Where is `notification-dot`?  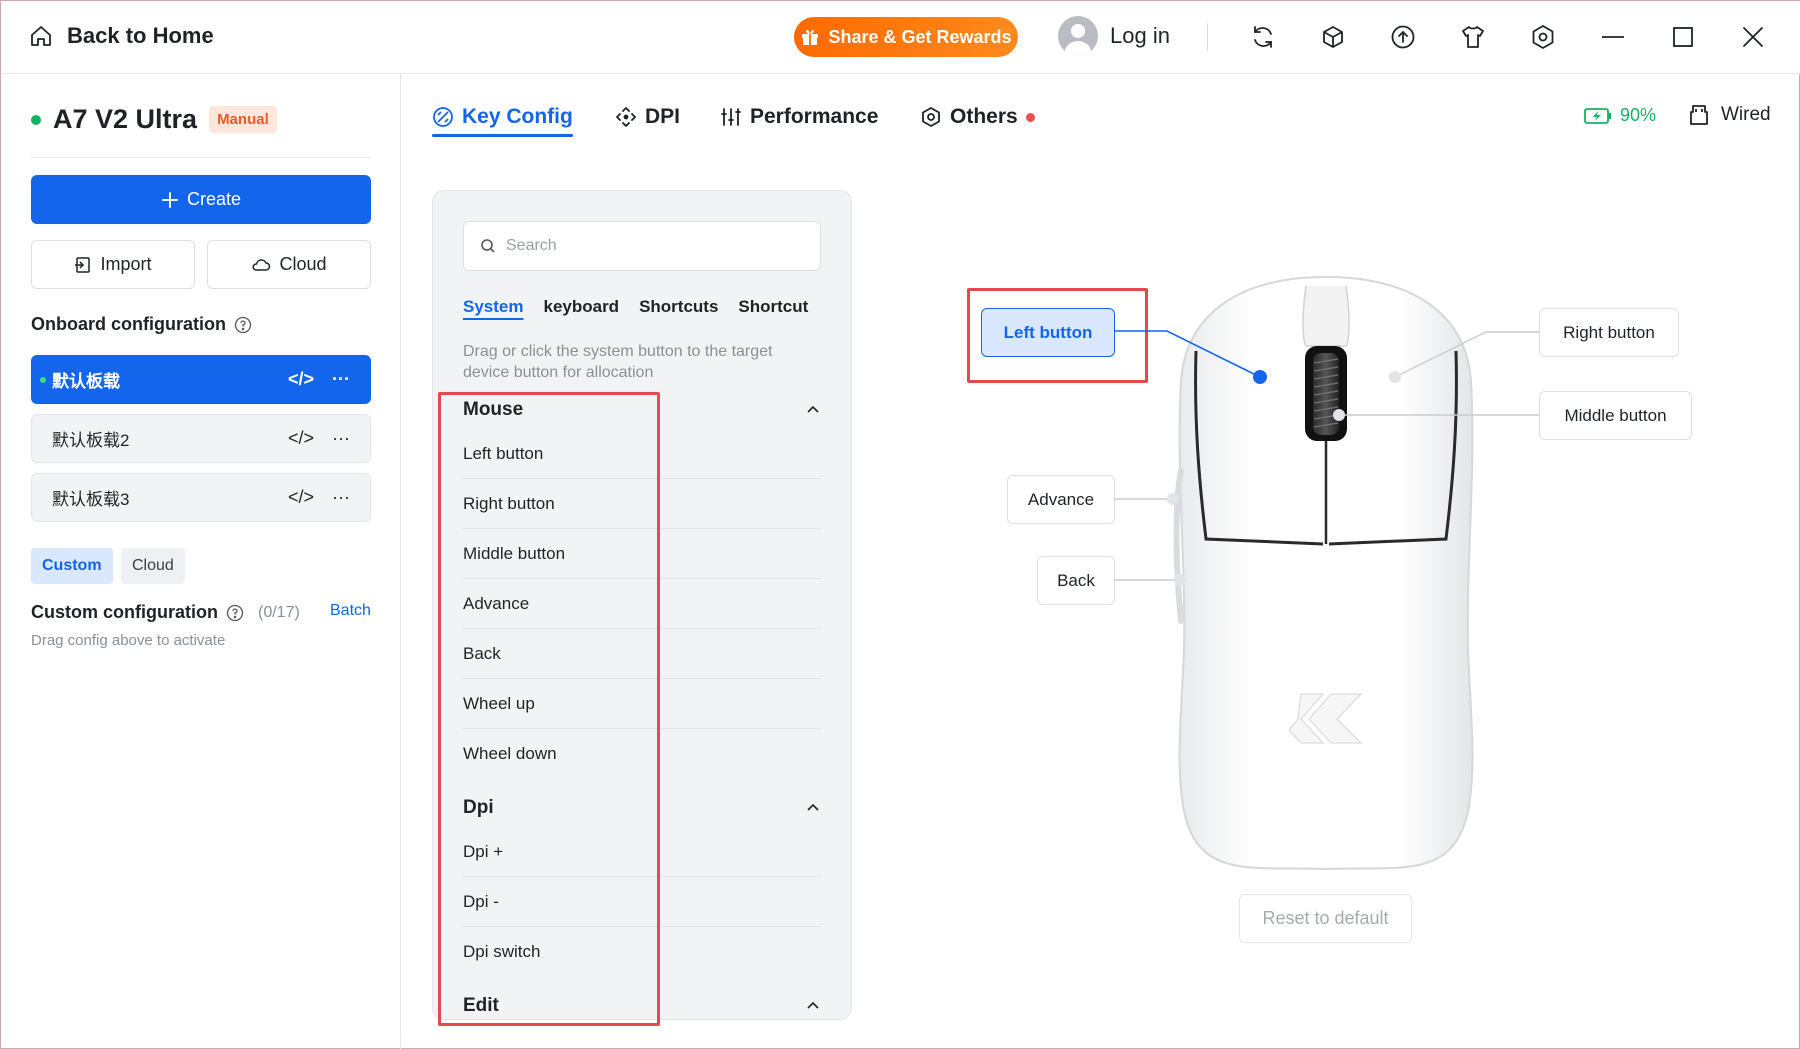 notification-dot is located at coordinates (1030, 117).